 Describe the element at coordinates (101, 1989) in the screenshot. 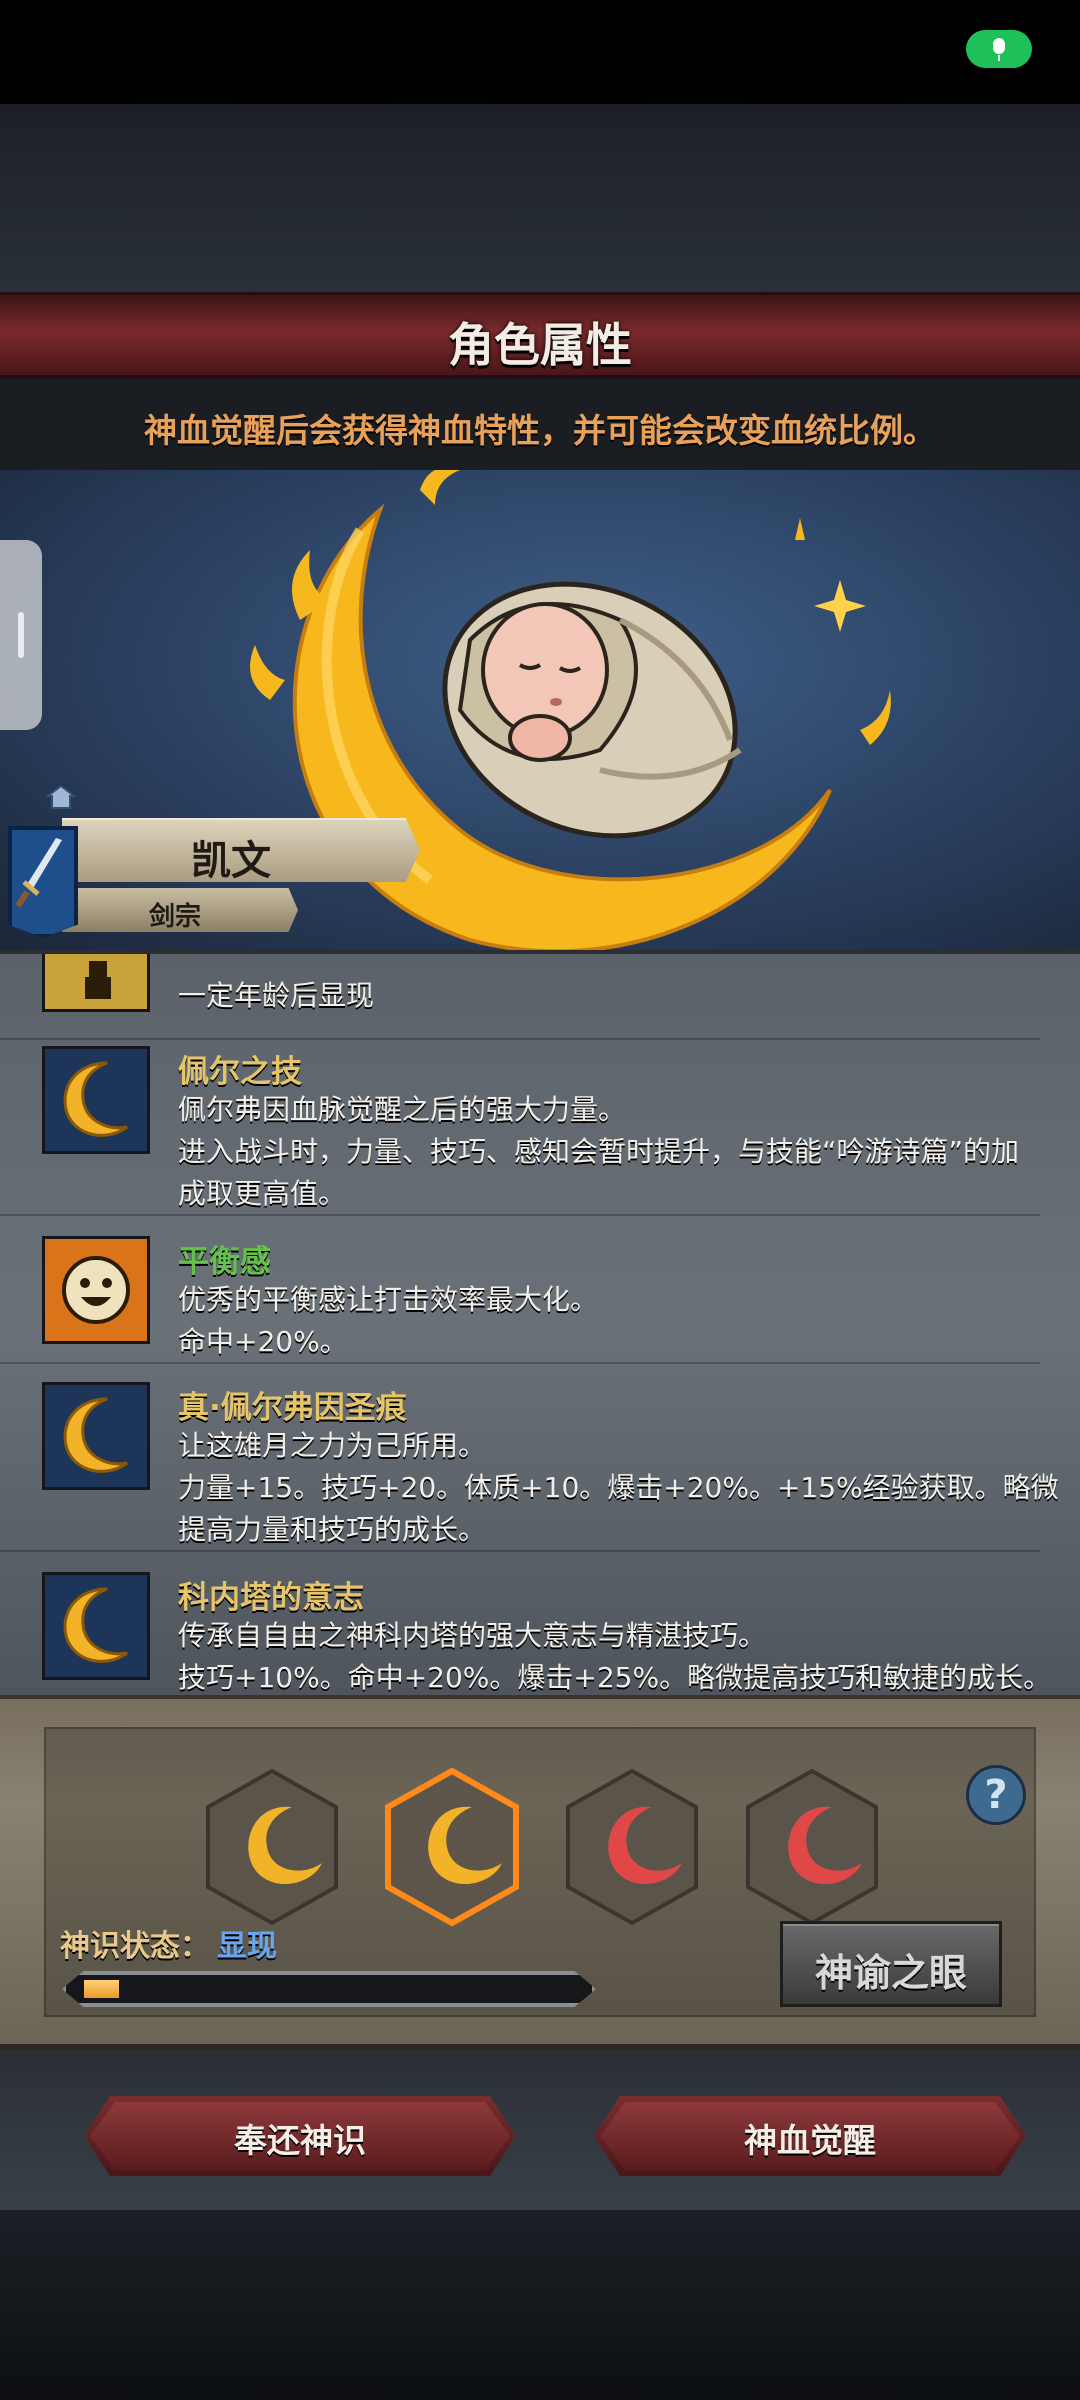

I see `progress-fill` at that location.